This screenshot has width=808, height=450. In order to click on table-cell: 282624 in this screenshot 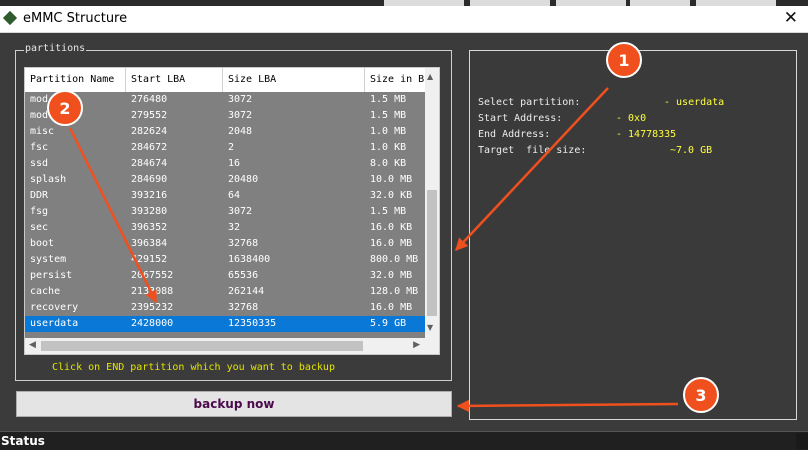, I will do `click(149, 131)`.